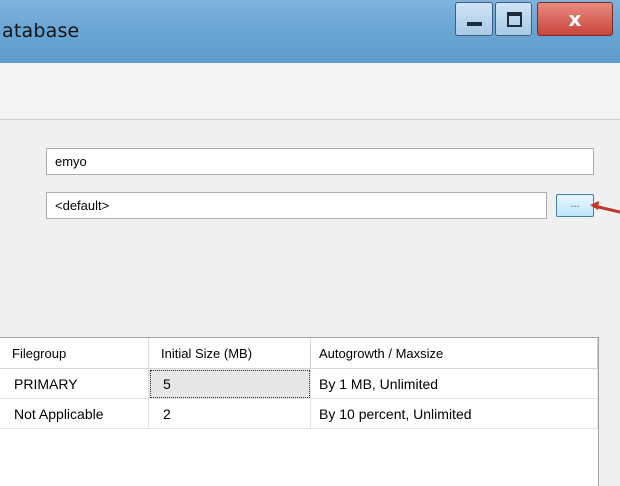 This screenshot has width=620, height=486. Describe the element at coordinates (41, 31) in the screenshot. I see `window-title: atabase` at that location.